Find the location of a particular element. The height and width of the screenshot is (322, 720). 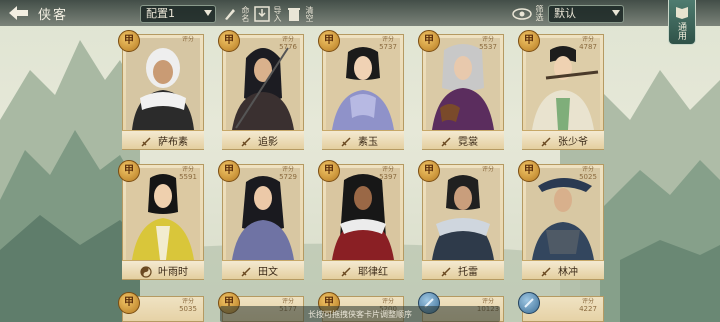

use-label: 通用 is located at coordinates (681, 31).